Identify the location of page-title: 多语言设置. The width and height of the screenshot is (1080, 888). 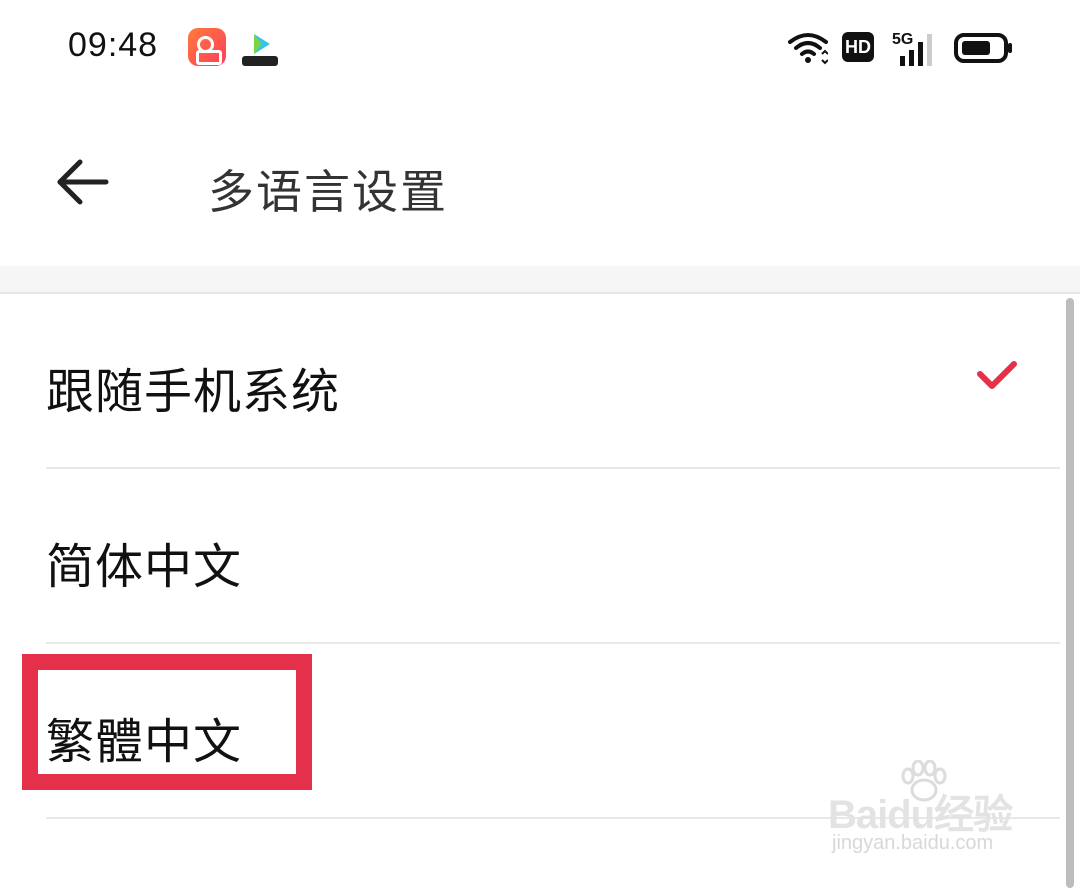
(328, 192).